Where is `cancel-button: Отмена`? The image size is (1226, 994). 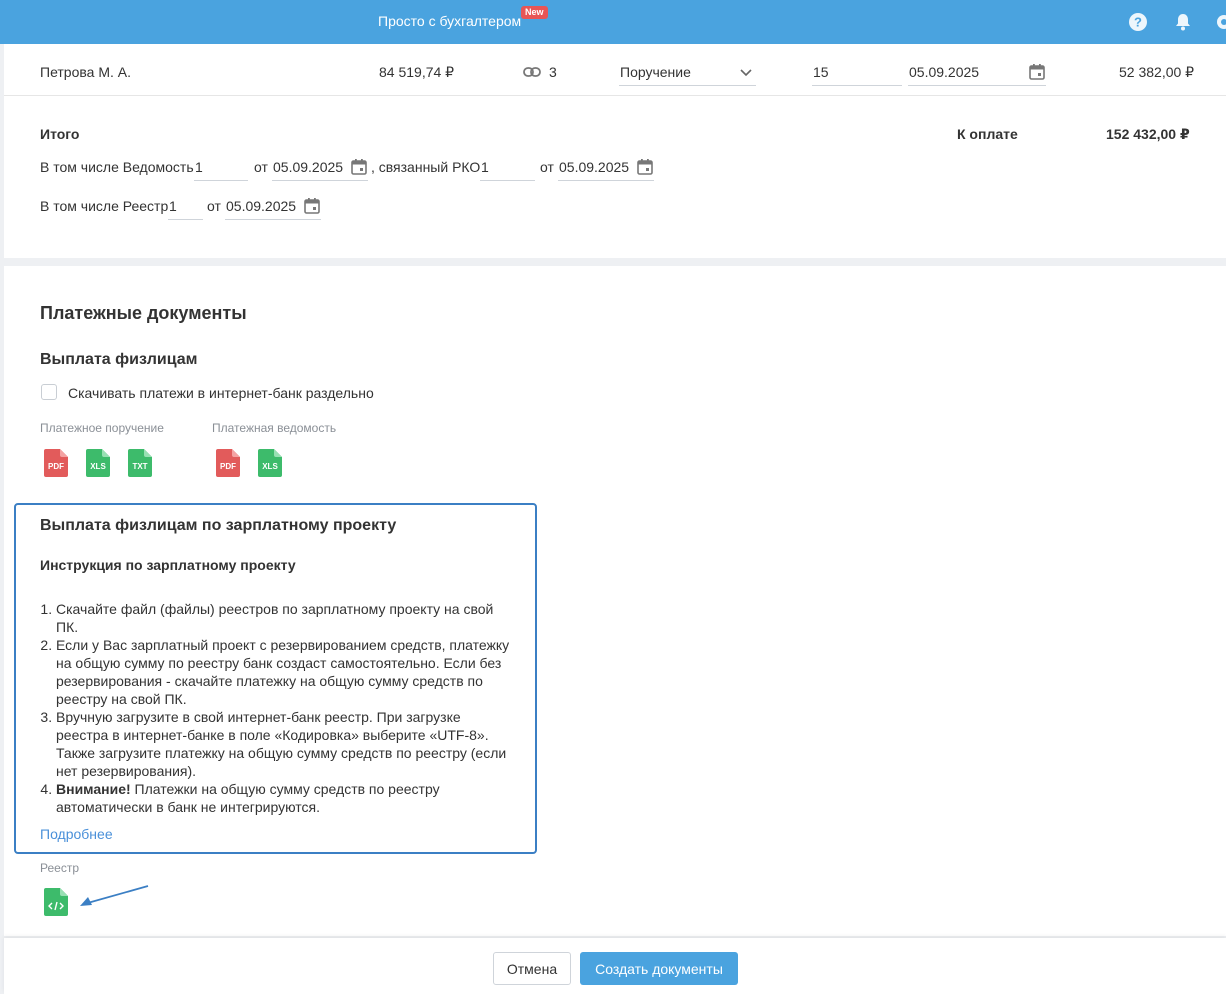
cancel-button: Отмена is located at coordinates (532, 968).